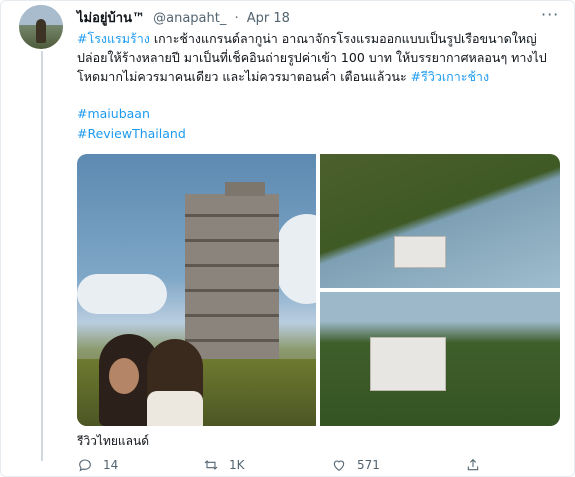 The height and width of the screenshot is (477, 575). What do you see at coordinates (317, 466) in the screenshot?
I see `action-bar: 14 1K 571` at bounding box center [317, 466].